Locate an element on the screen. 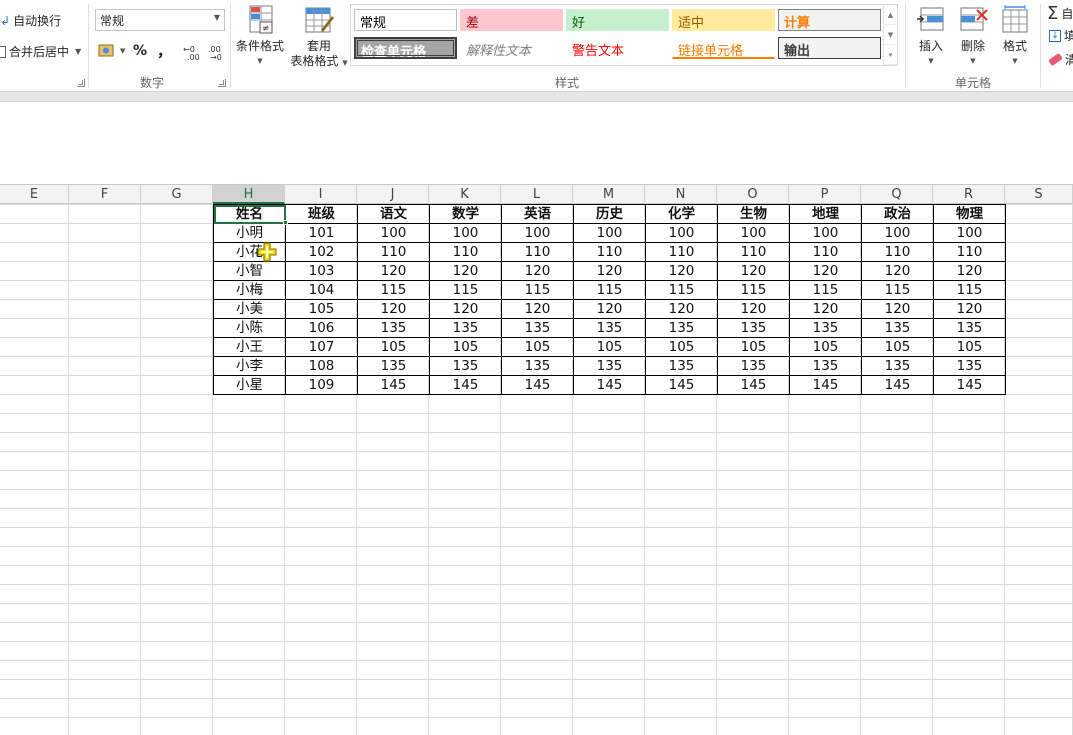 The image size is (1073, 735). table-cell: 小美 is located at coordinates (249, 309).